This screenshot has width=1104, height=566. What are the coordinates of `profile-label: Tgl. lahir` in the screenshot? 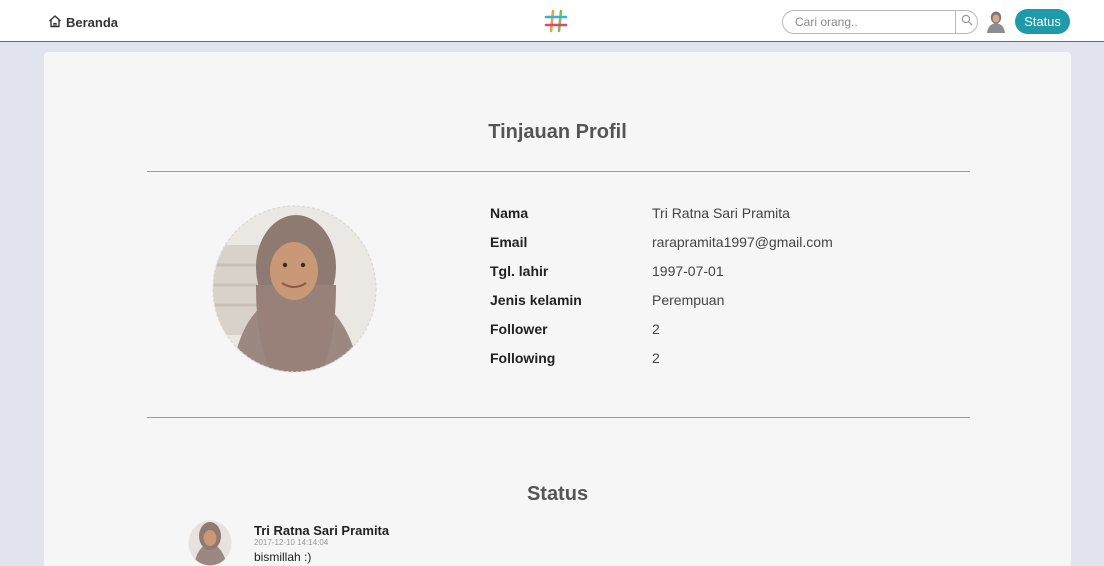 It's located at (519, 271).